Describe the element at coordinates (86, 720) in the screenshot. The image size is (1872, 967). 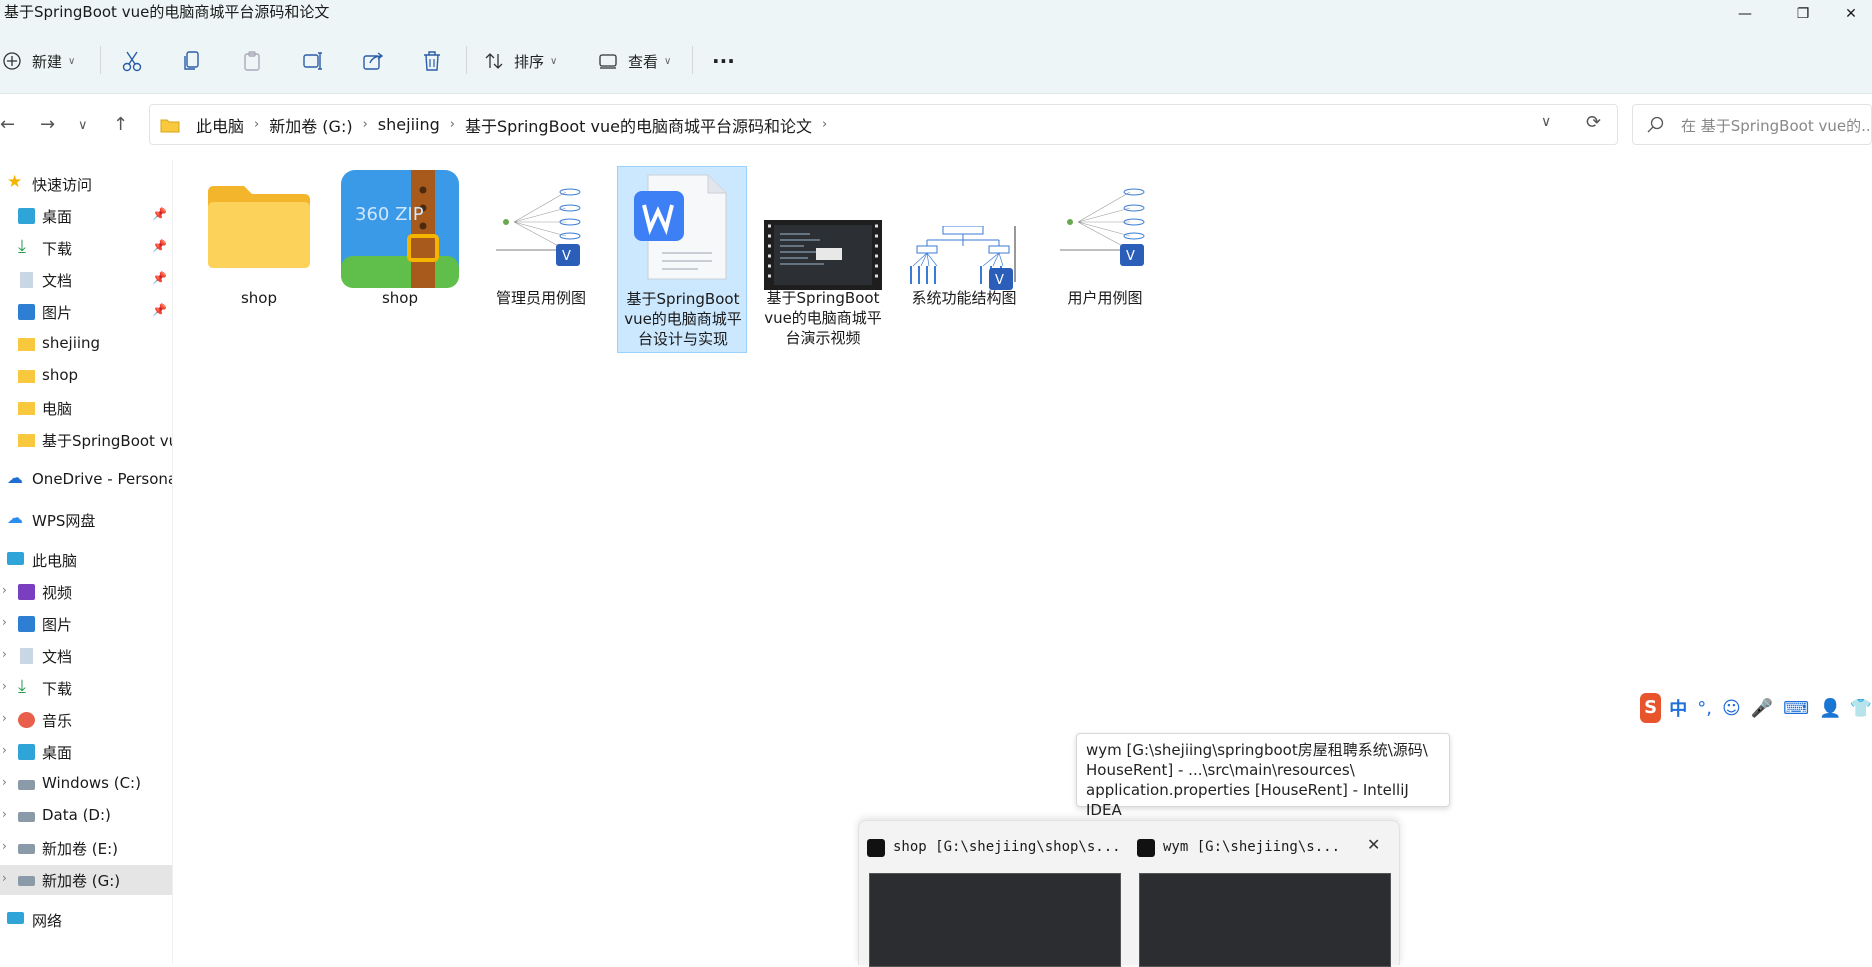
I see `sidebar-item-music: › 音乐` at that location.